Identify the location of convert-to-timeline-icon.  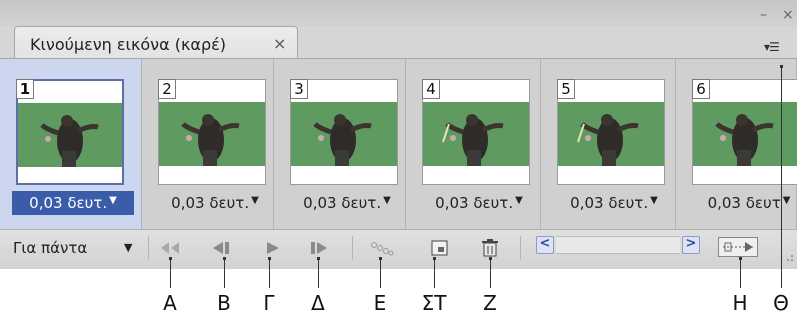
(738, 247).